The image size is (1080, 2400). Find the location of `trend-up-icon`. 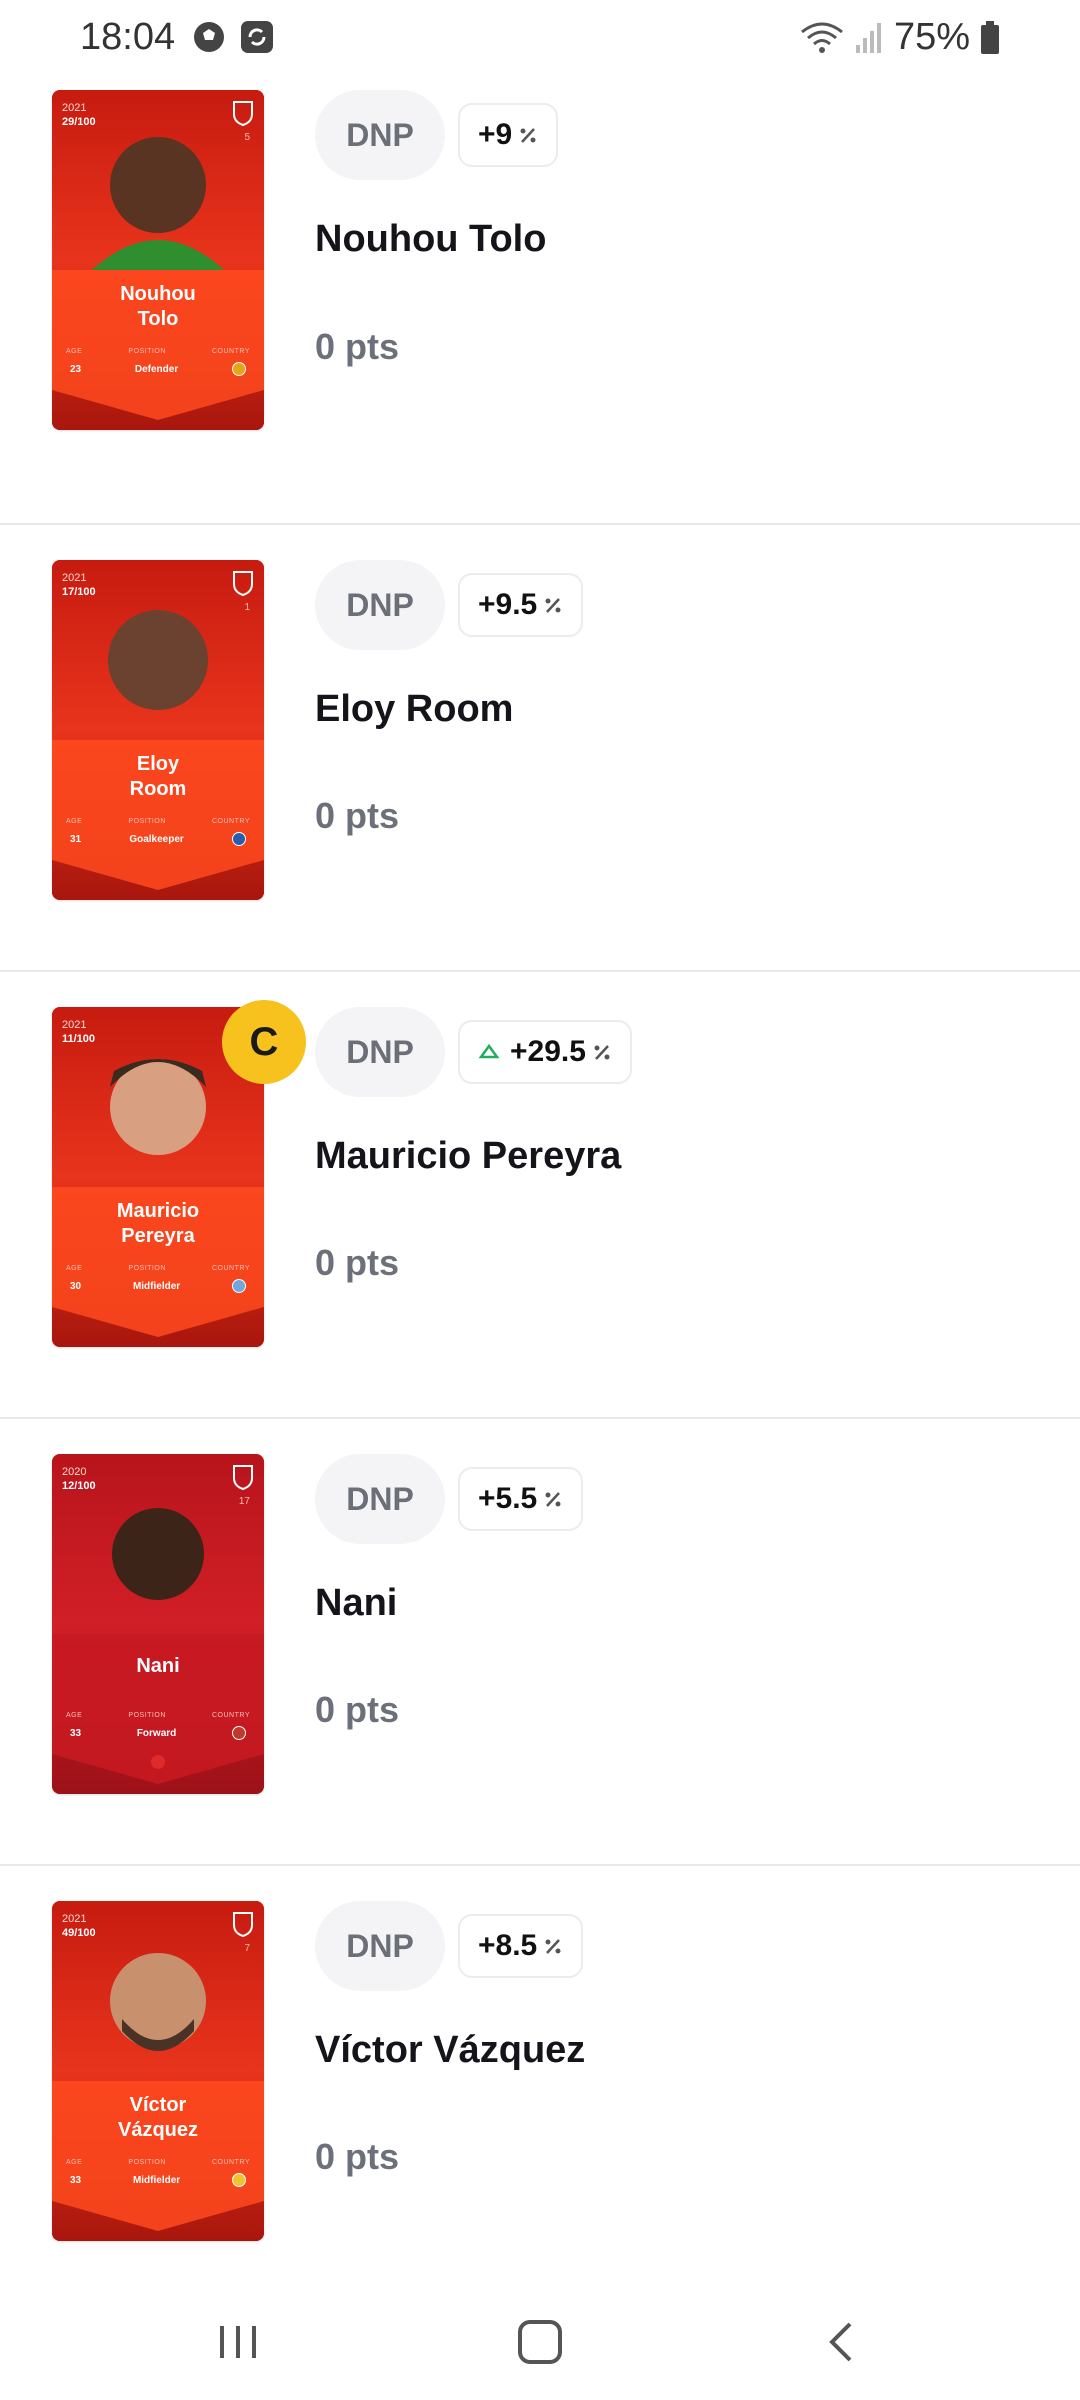

trend-up-icon is located at coordinates (489, 1051).